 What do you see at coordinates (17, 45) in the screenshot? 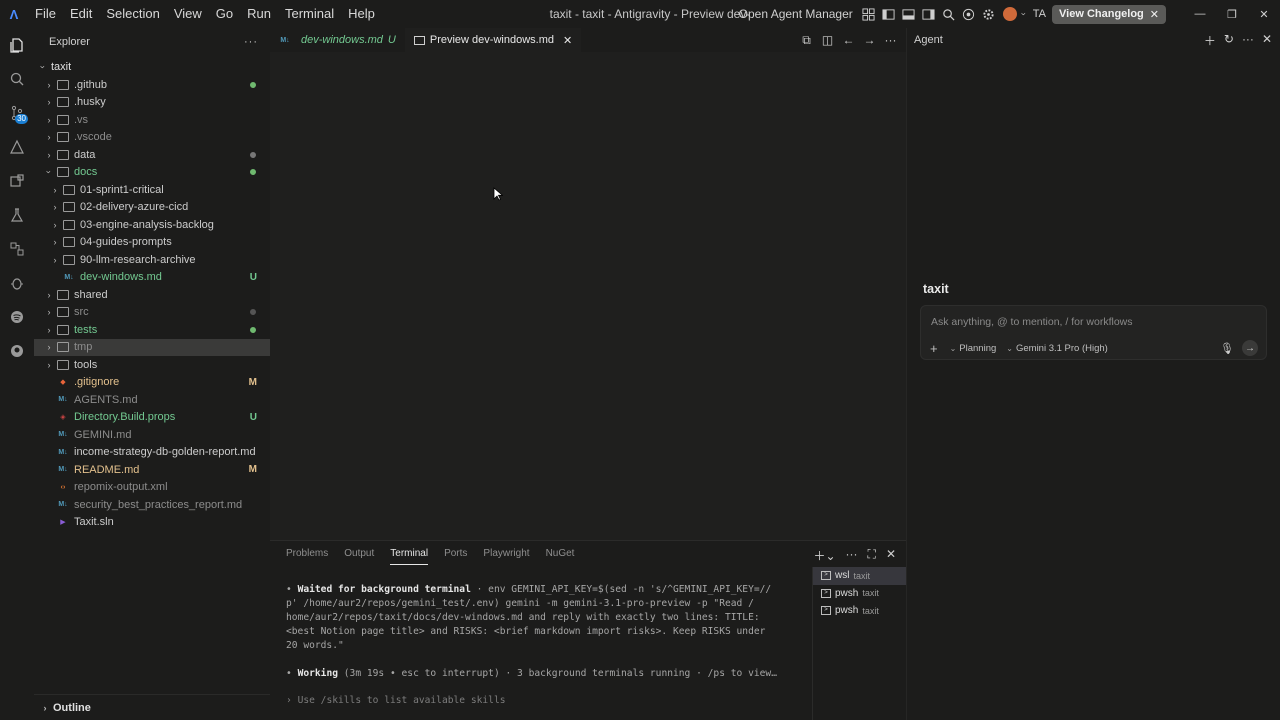
I see `explorer-icon` at bounding box center [17, 45].